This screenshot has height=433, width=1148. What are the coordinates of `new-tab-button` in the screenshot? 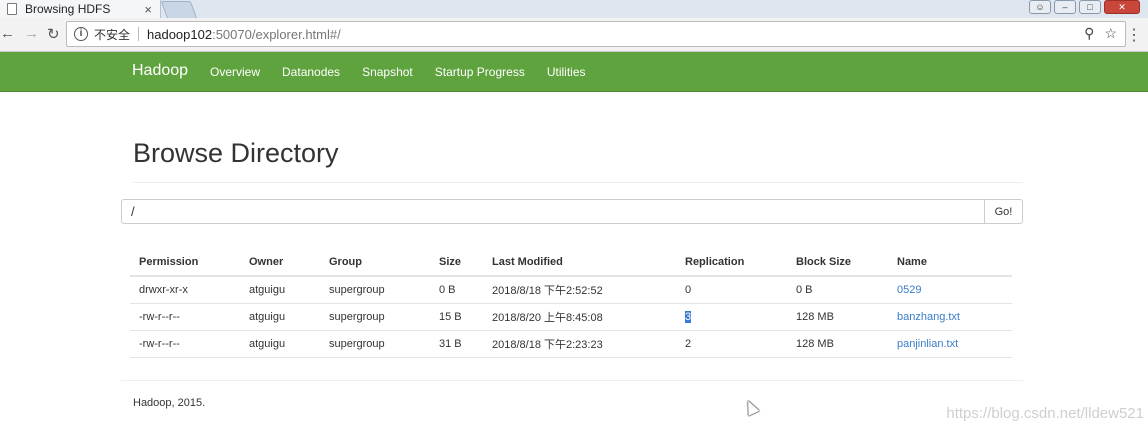 It's located at (179, 10).